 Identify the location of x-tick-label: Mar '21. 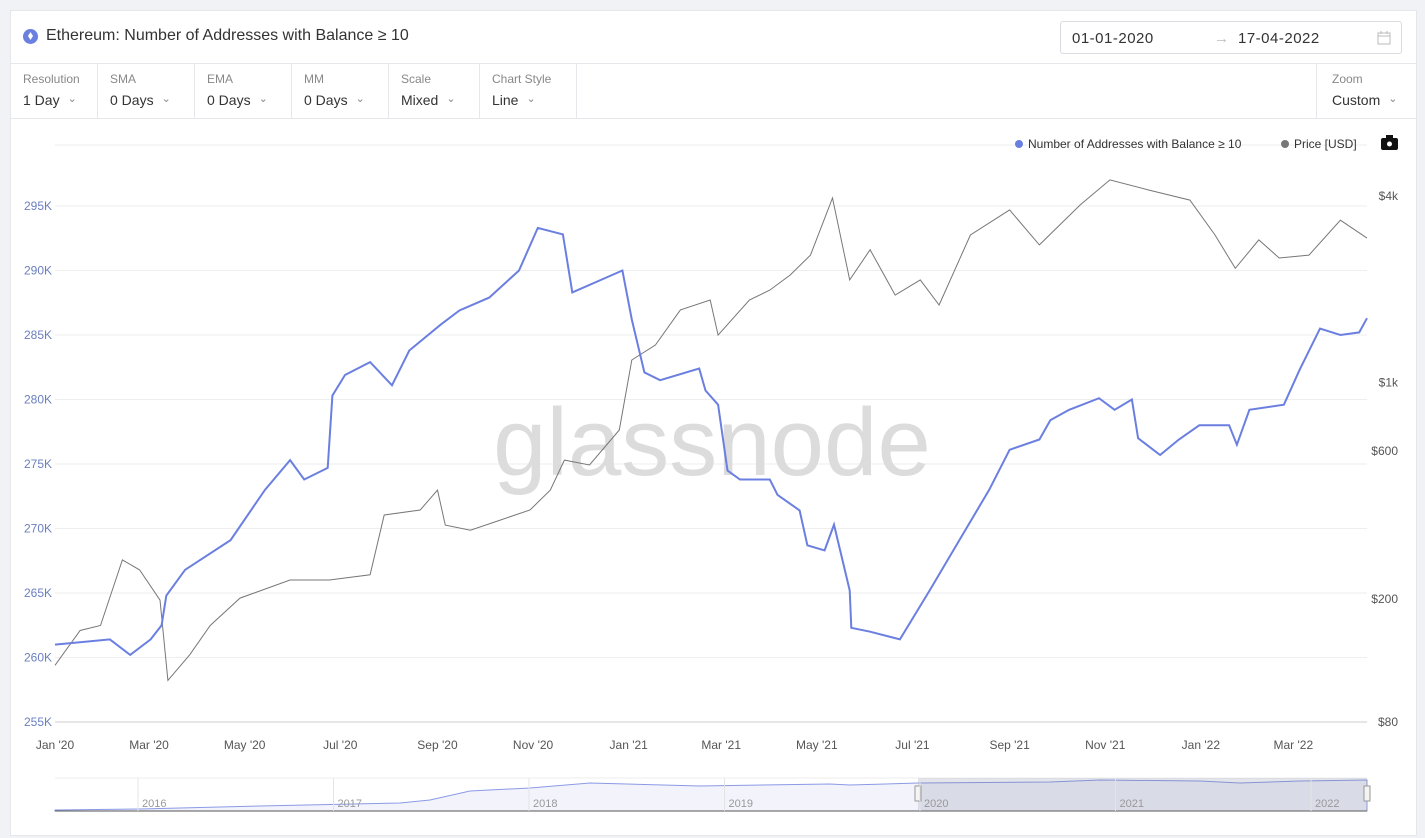
(721, 745).